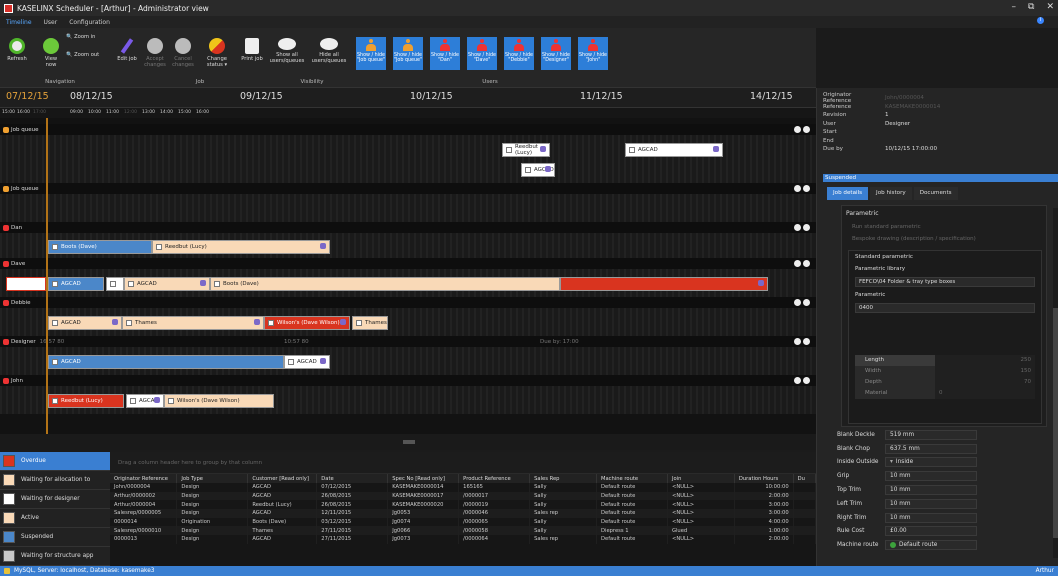 The width and height of the screenshot is (1058, 576). What do you see at coordinates (945, 393) in the screenshot?
I see `dimension-row: Material 0` at bounding box center [945, 393].